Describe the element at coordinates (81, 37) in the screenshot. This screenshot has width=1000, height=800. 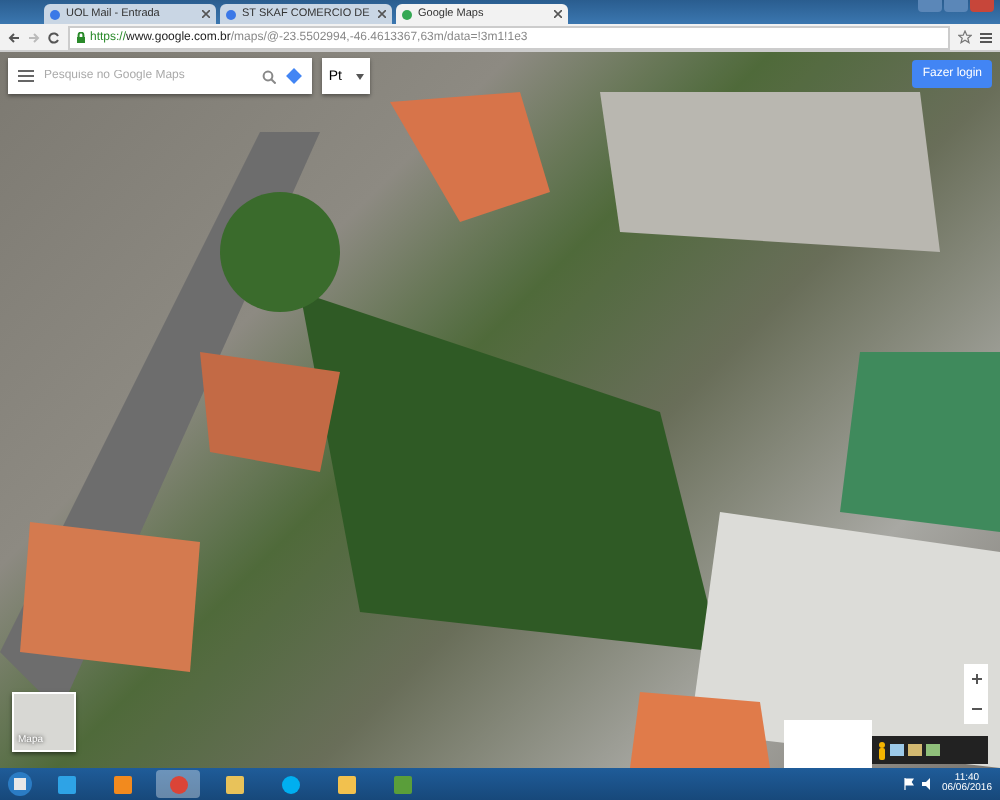
I see `lock-icon` at that location.